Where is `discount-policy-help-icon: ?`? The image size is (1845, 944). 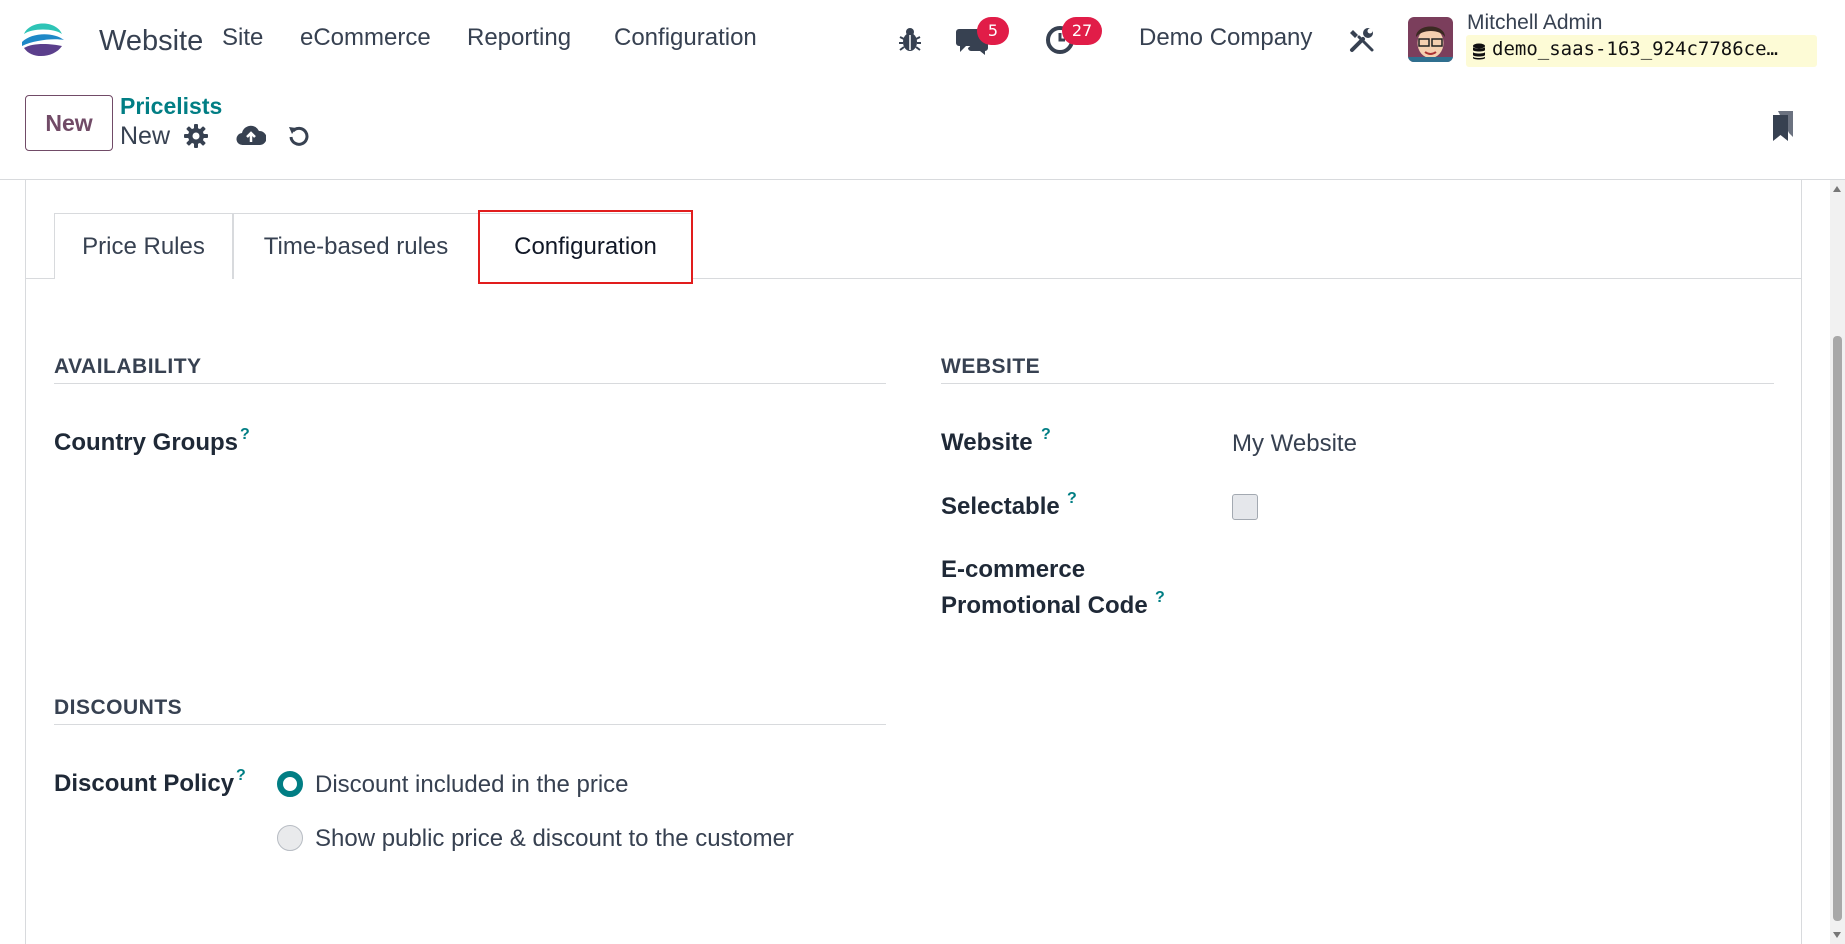 discount-policy-help-icon: ? is located at coordinates (241, 776).